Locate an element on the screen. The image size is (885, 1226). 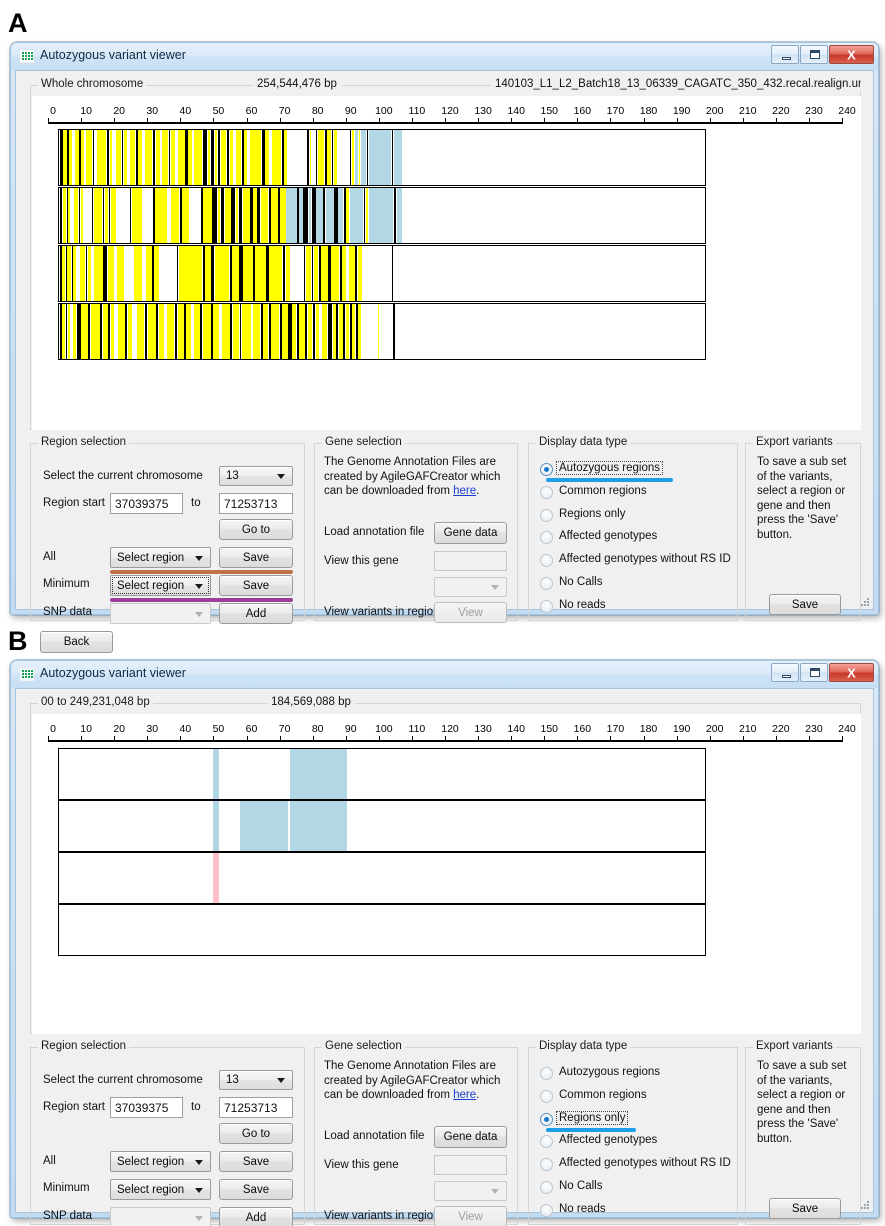
snp-data-select-a is located at coordinates (160, 613).